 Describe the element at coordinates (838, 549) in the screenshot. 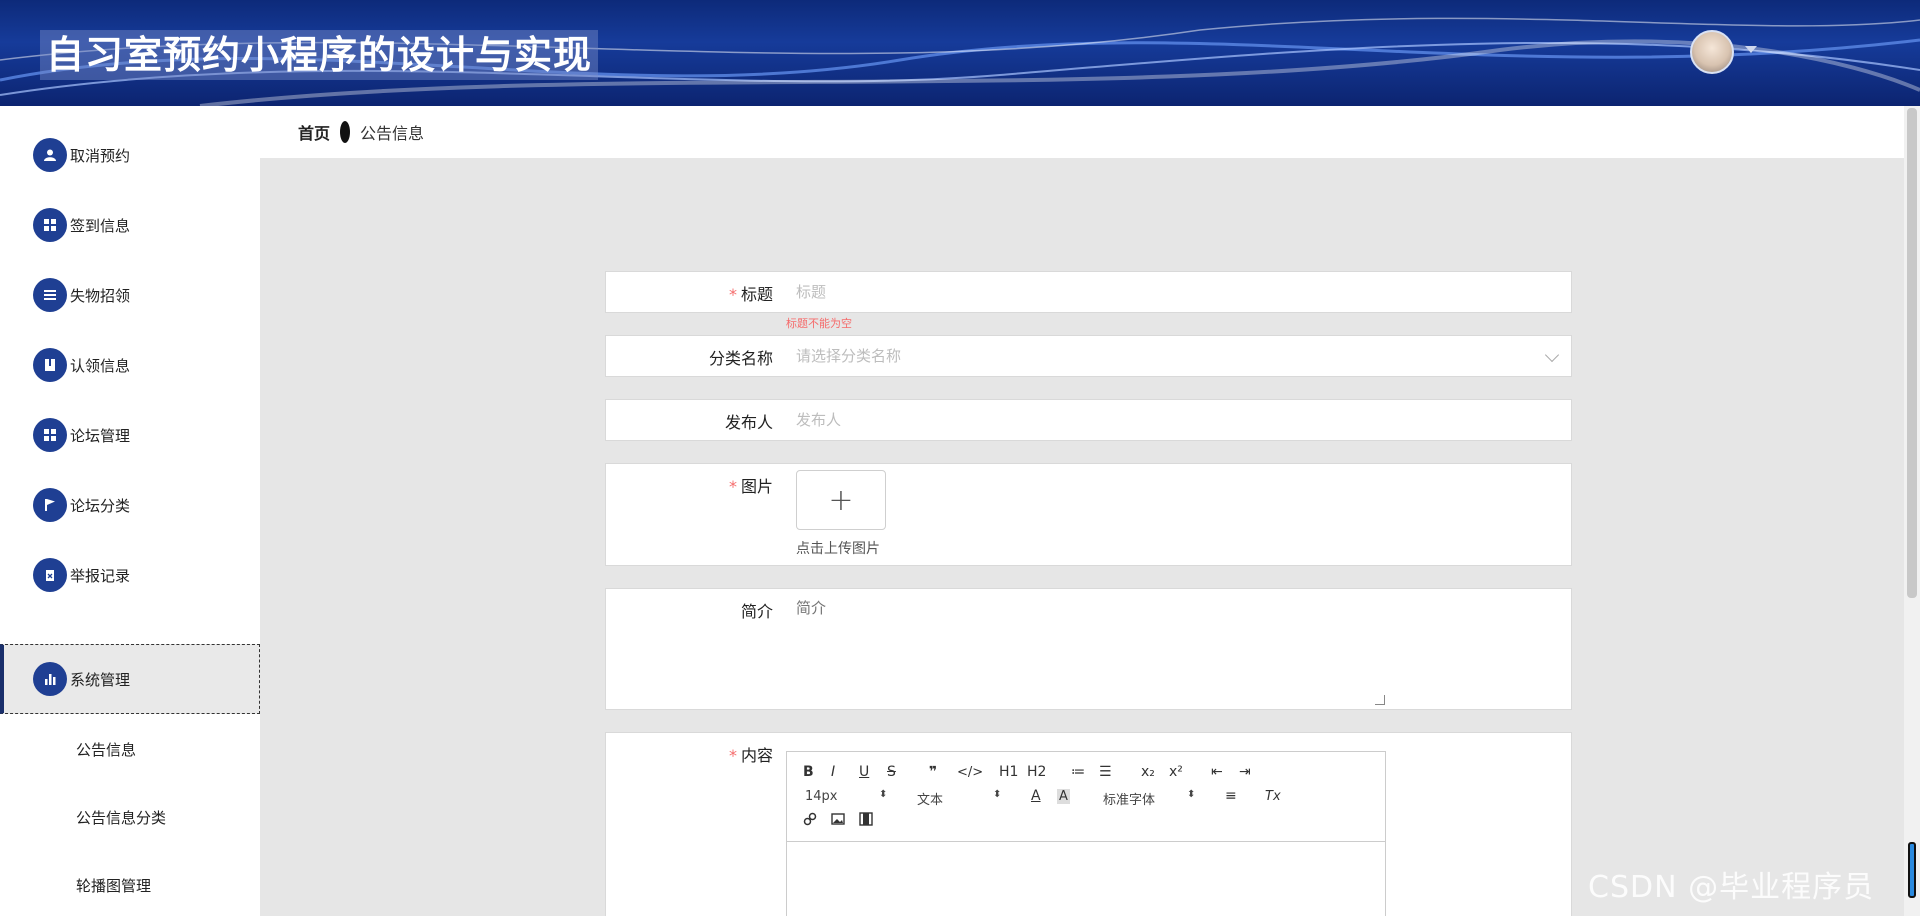

I see `upload-hint: 点击上传图片` at that location.